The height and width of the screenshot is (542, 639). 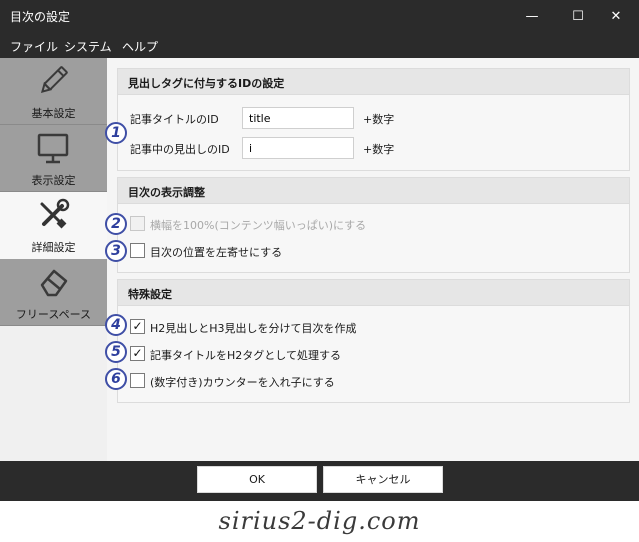 What do you see at coordinates (298, 148) in the screenshot?
I see `heading-id-input` at bounding box center [298, 148].